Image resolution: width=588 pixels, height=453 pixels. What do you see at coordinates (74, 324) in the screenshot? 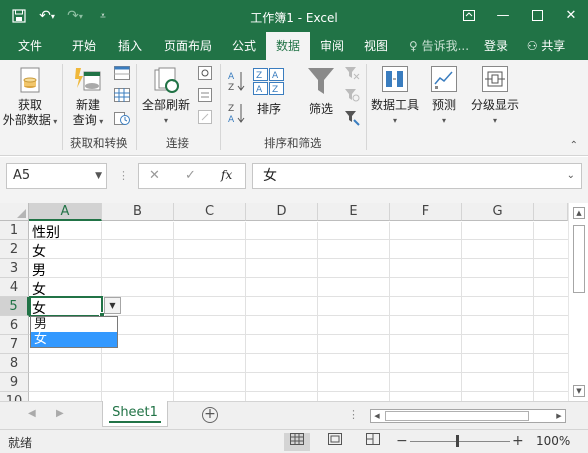
I see `dropdown-option-male: 男` at bounding box center [74, 324].